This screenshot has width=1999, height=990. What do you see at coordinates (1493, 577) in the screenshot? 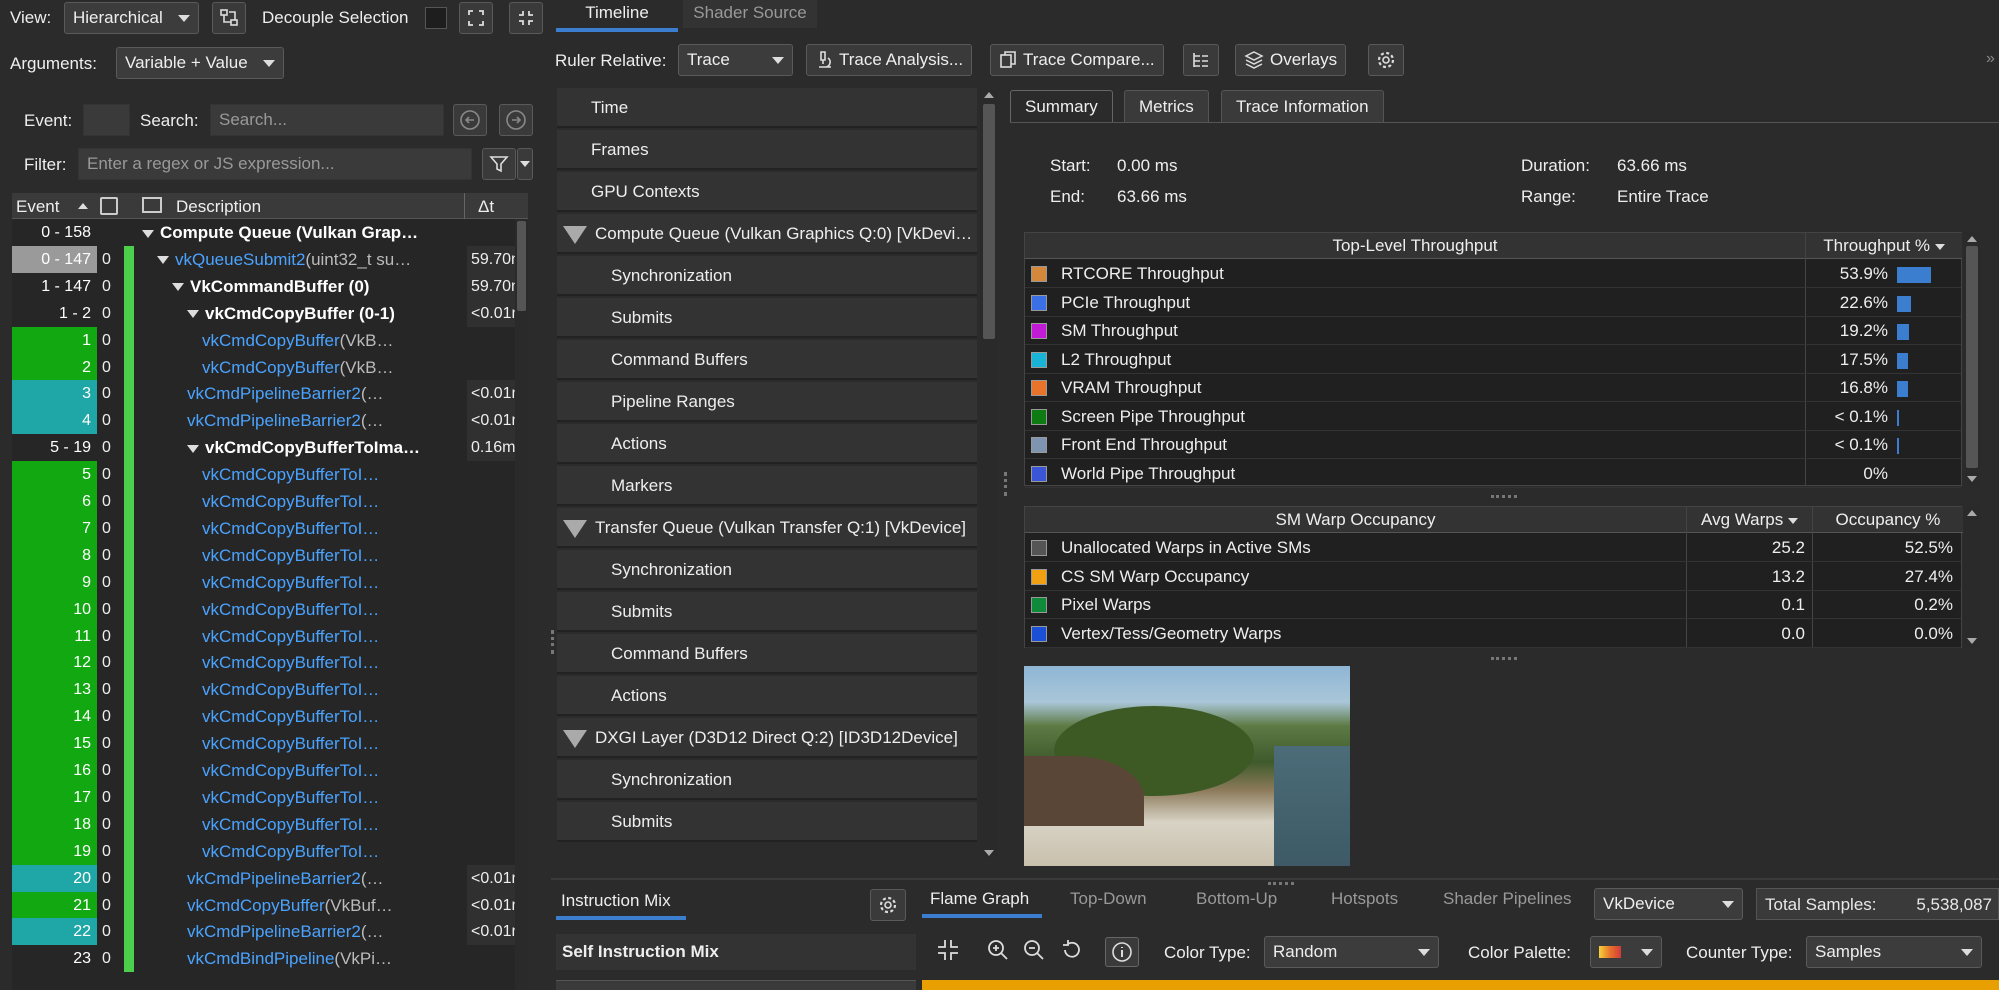
I see `warp-row: CS SM Warp Occupancy 13.2 27.4%` at bounding box center [1493, 577].